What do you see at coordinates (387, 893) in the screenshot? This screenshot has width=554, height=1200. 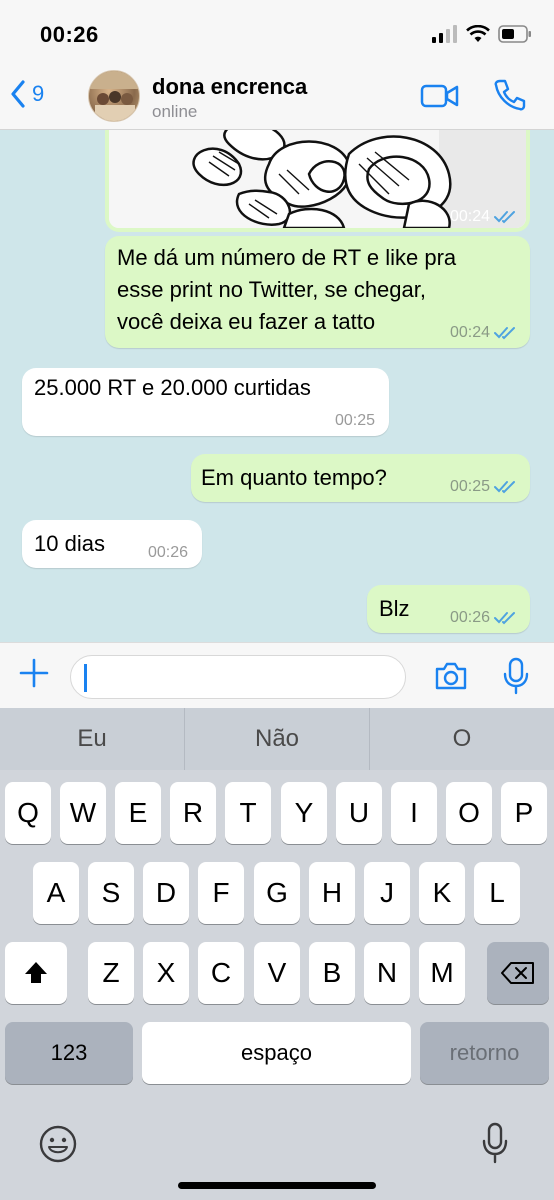 I see `key-j: J` at bounding box center [387, 893].